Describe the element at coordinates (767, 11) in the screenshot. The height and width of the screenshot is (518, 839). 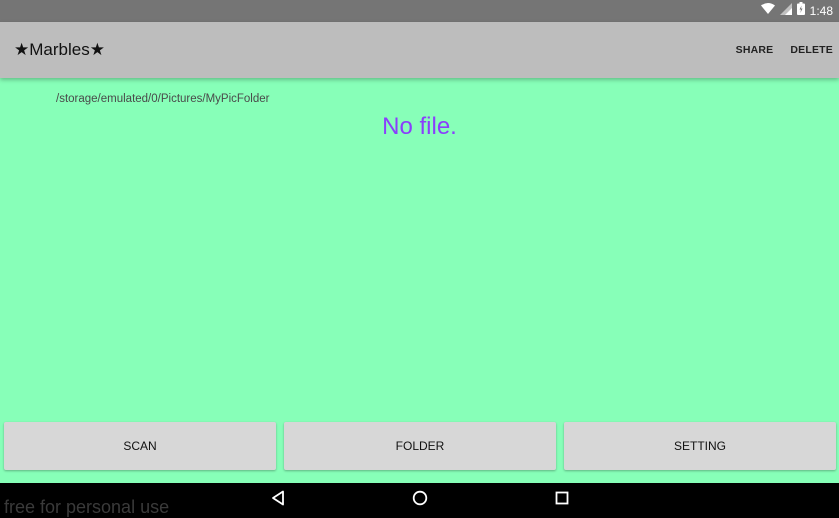
I see `wifi-icon` at that location.